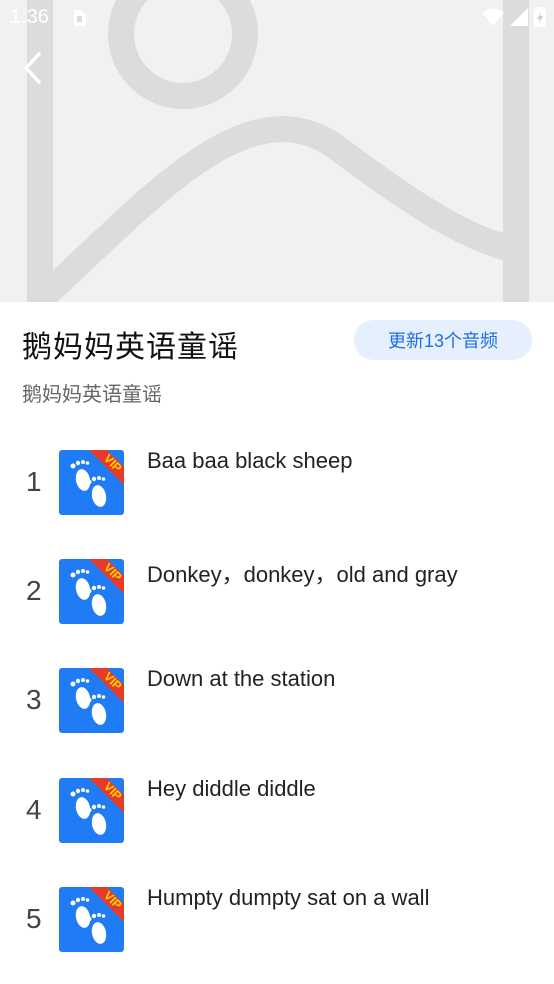 This screenshot has height=984, width=554. What do you see at coordinates (277, 597) in the screenshot?
I see `track-row: 2 VIP Donkey，donkey，old and gray` at bounding box center [277, 597].